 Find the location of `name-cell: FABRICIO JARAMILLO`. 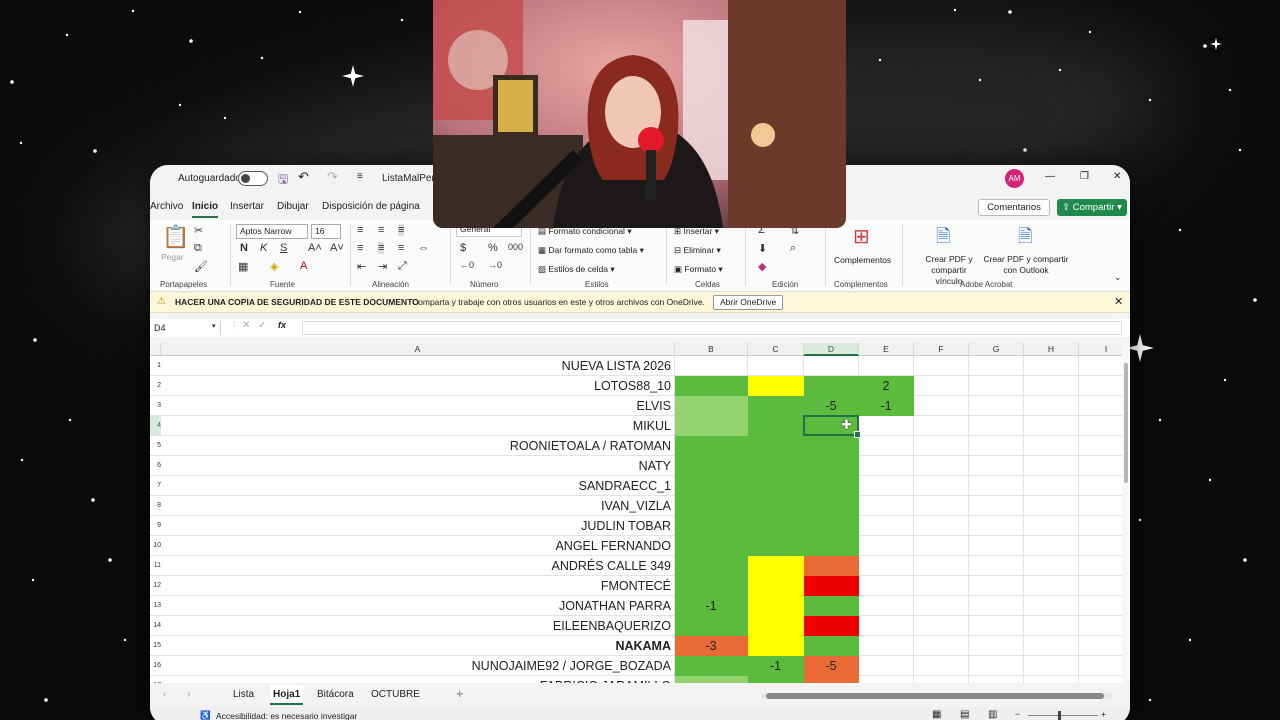

name-cell: FABRICIO JARAMILLO is located at coordinates (418, 679).